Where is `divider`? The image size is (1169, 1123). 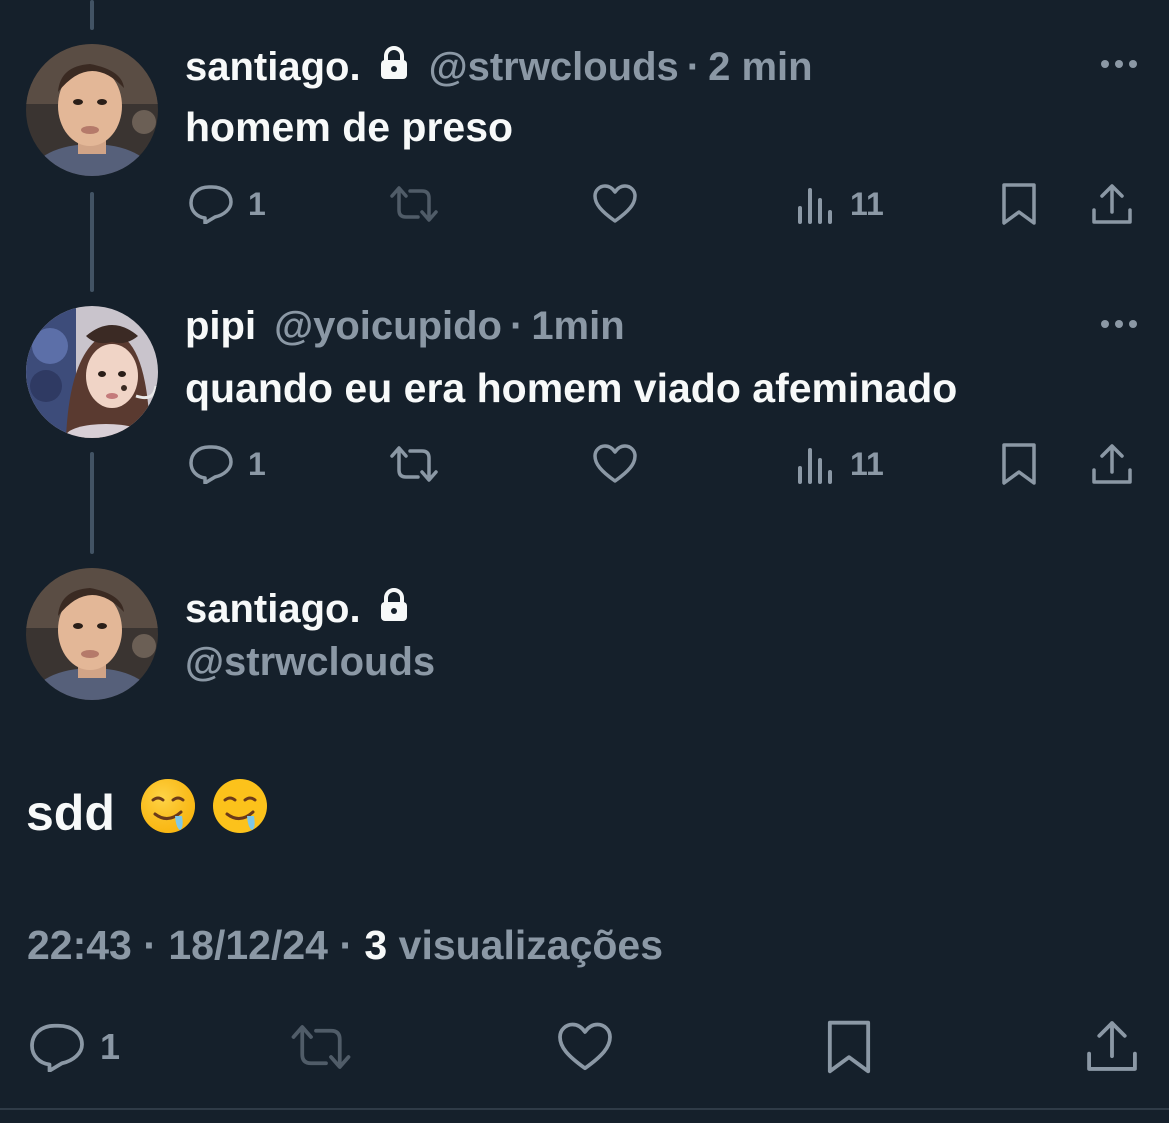 divider is located at coordinates (584, 1109).